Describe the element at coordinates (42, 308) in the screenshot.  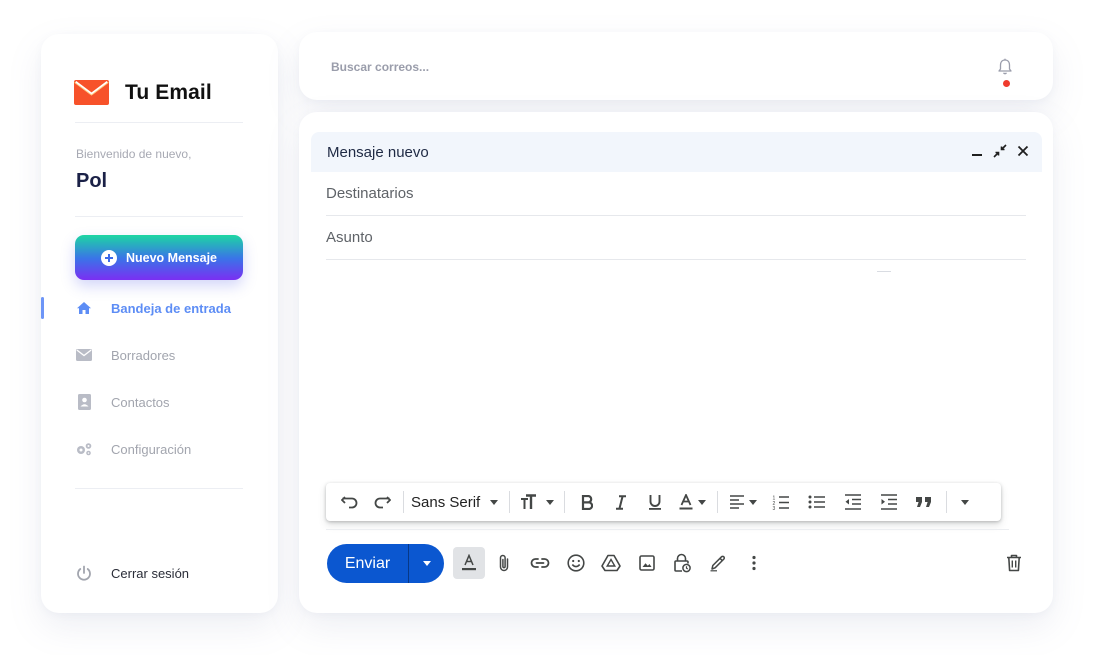
I see `active-indicator` at that location.